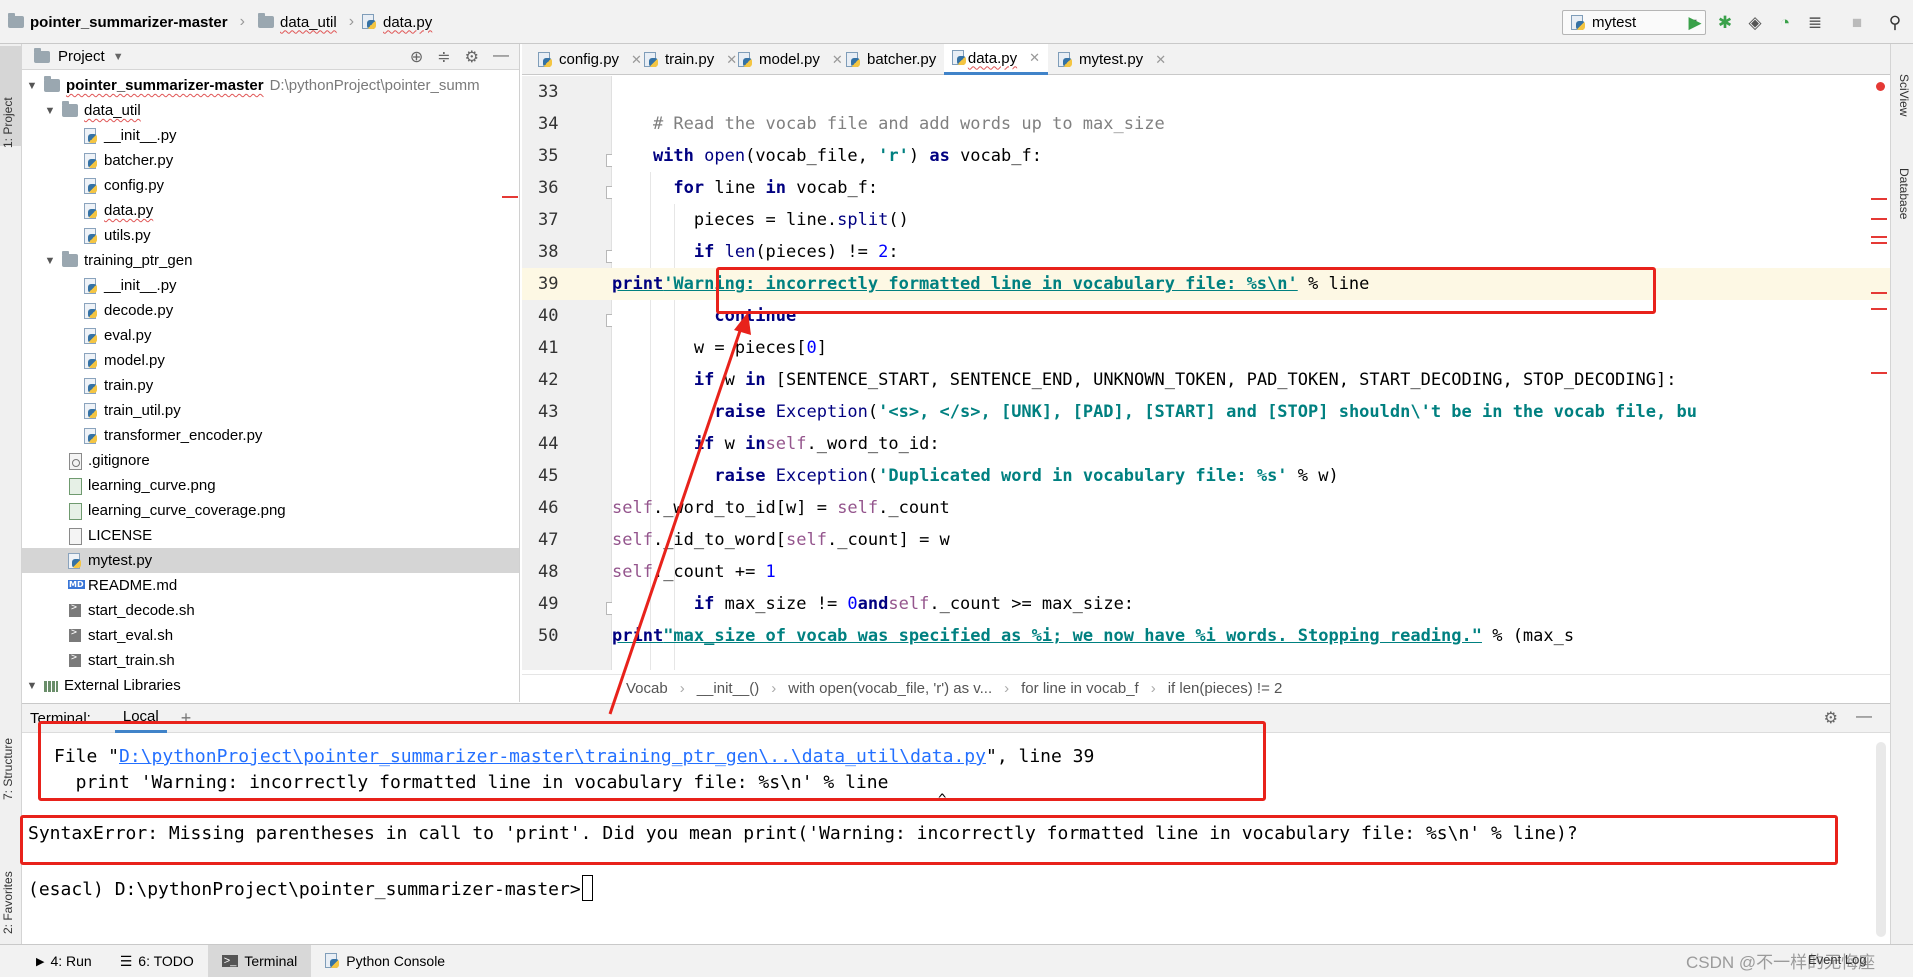 The width and height of the screenshot is (1913, 977). I want to click on annotation-arrow, so click(679, 513).